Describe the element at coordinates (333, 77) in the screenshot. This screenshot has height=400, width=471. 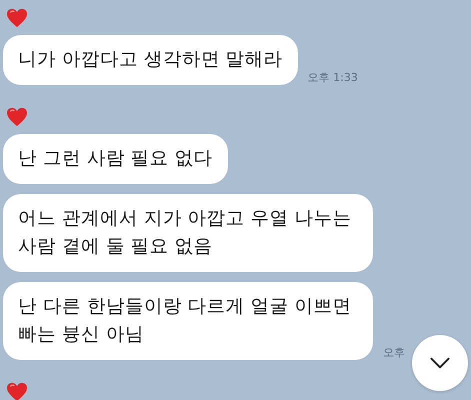
I see `message-time: 오후 1:33` at that location.